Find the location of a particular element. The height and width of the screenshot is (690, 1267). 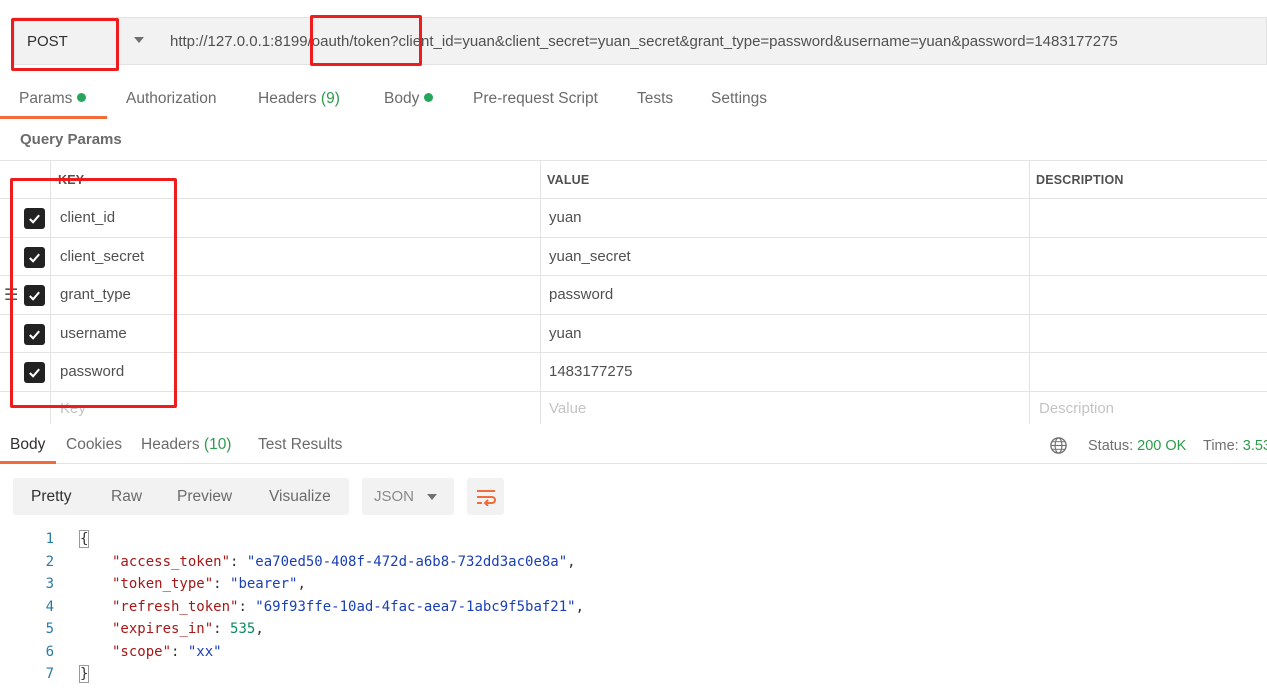

tab-headers: Headers (9) is located at coordinates (299, 99).